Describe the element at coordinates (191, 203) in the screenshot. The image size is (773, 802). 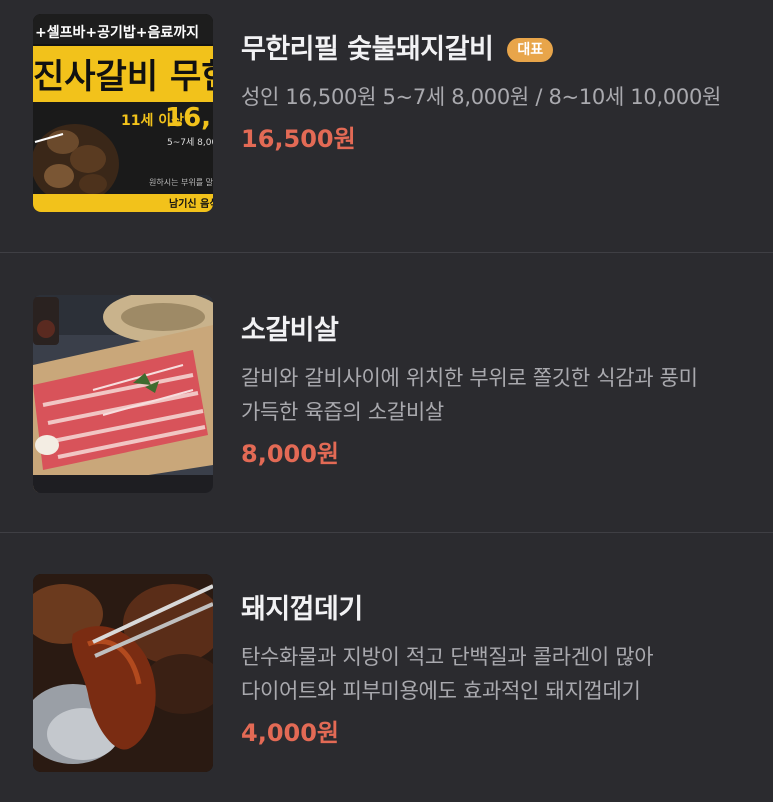
I see `banner-footer-text: 남기신 음식` at that location.